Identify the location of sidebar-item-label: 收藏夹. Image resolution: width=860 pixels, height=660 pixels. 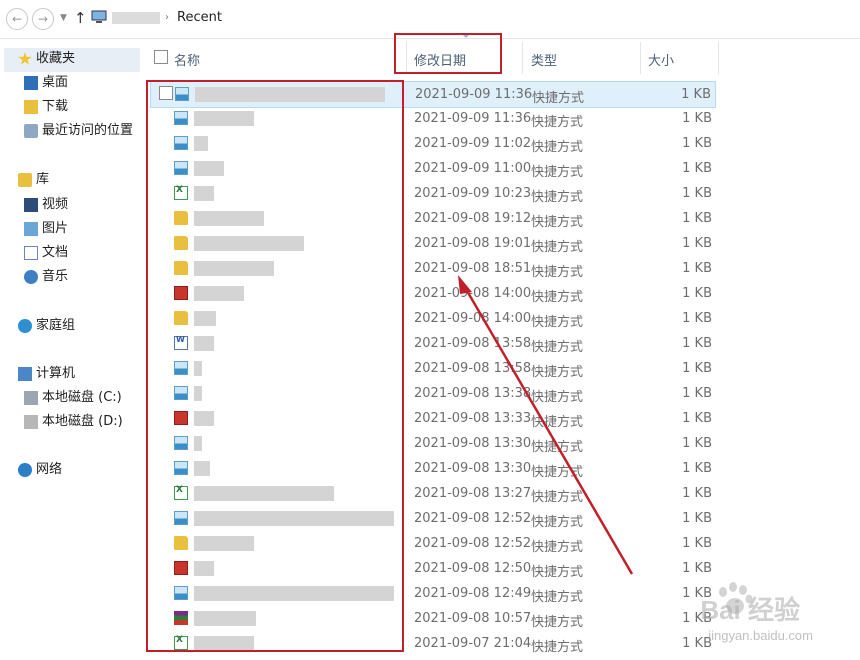
(56, 58).